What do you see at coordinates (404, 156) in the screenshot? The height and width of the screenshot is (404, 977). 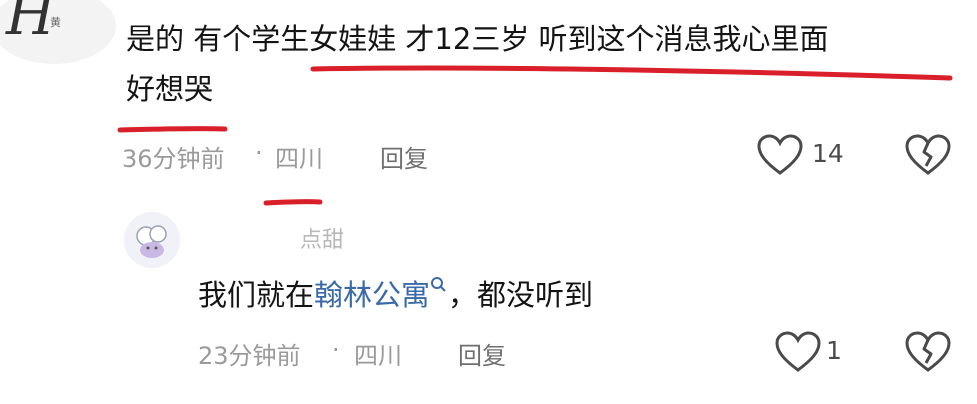 I see `reply-button: 回复` at bounding box center [404, 156].